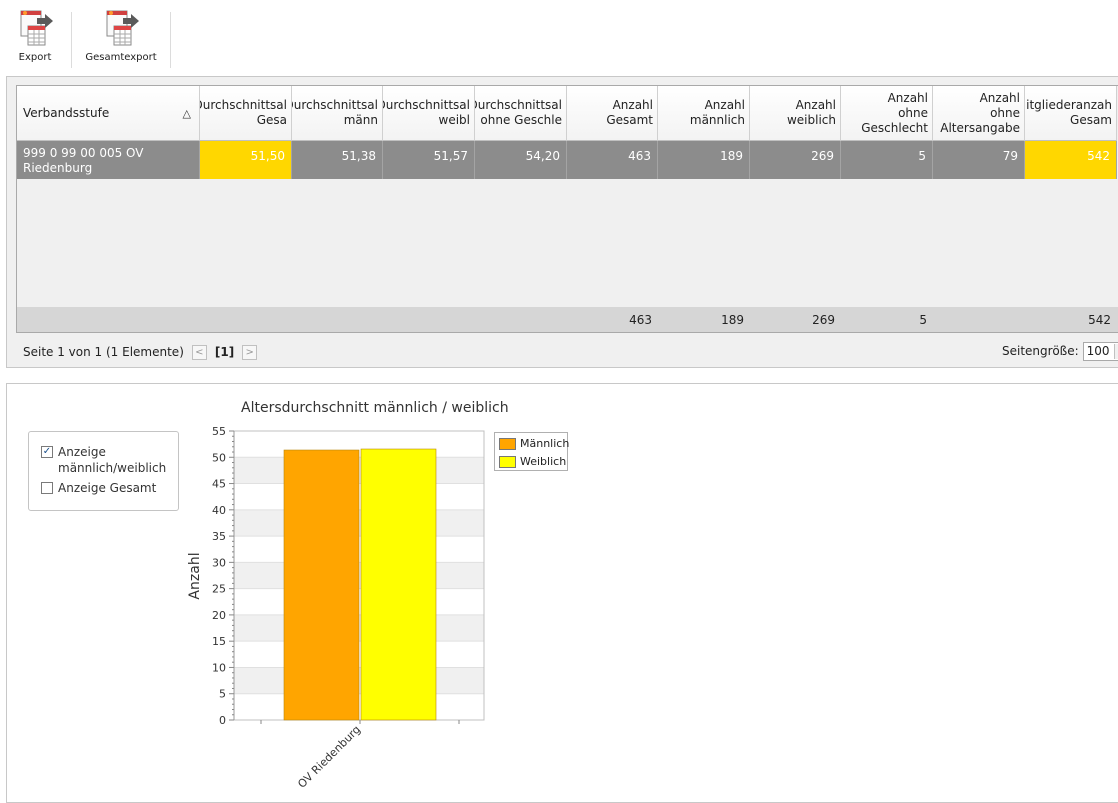 This screenshot has height=803, width=1118. What do you see at coordinates (507, 461) in the screenshot?
I see `legend-swatch-female` at bounding box center [507, 461].